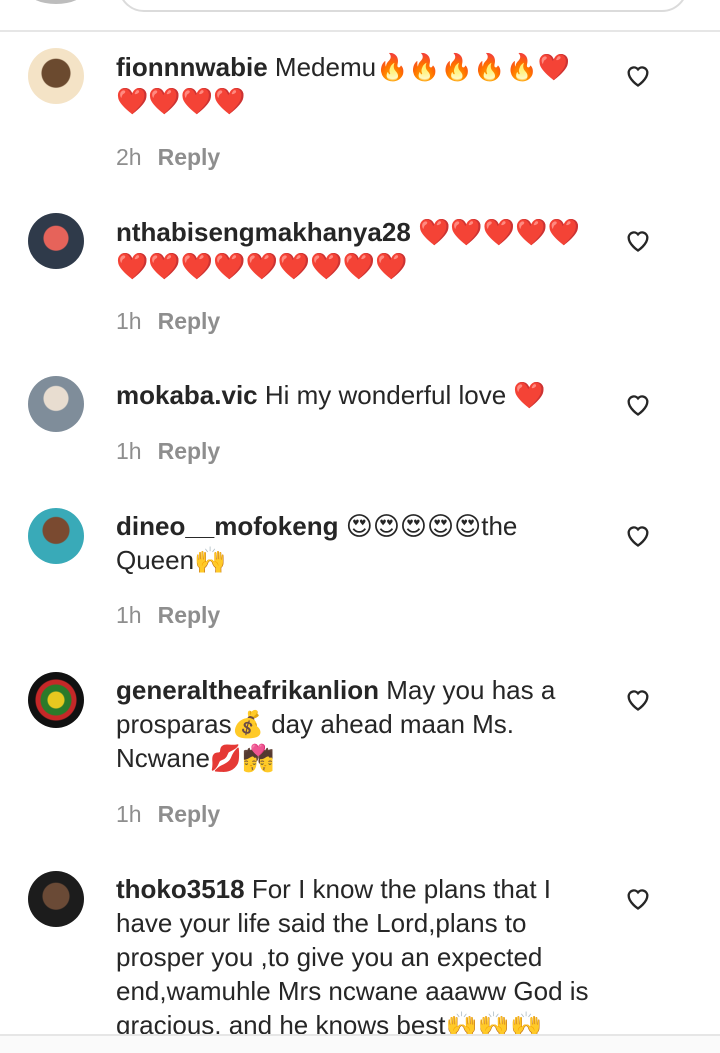  Describe the element at coordinates (356, 543) in the screenshot. I see `comment-body: dineo__mofokeng 😍😍😍😍😍the Queen🙌` at that location.